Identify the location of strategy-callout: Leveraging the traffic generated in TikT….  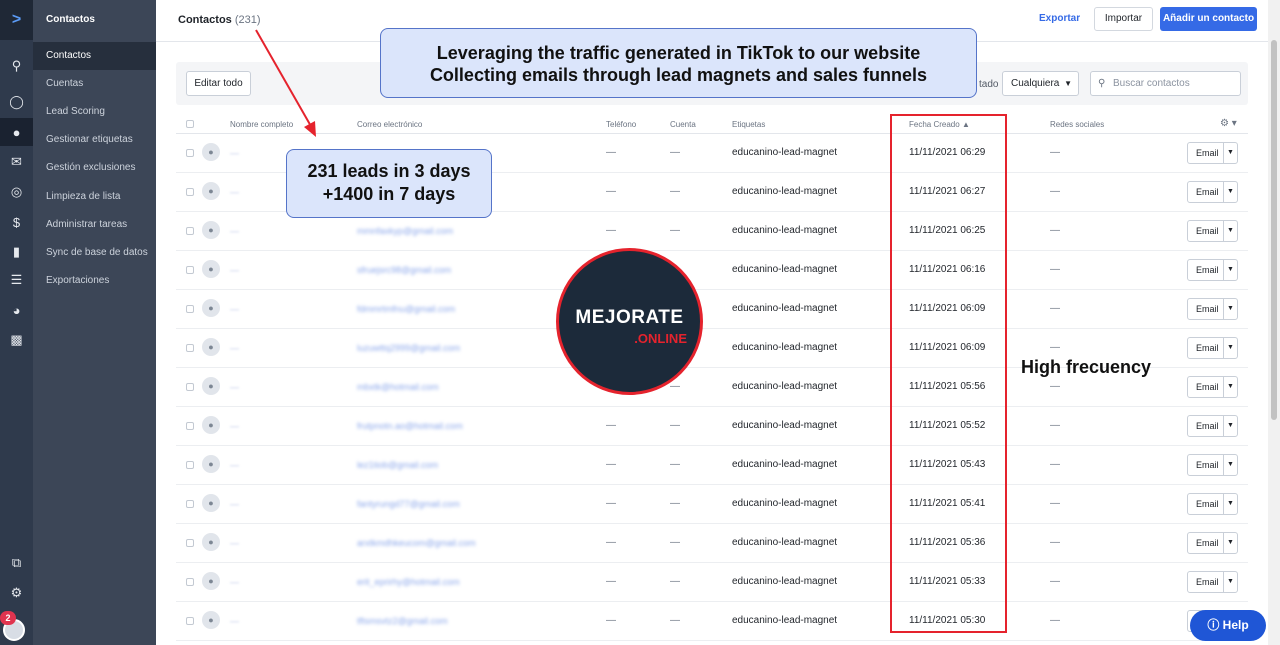
(678, 63).